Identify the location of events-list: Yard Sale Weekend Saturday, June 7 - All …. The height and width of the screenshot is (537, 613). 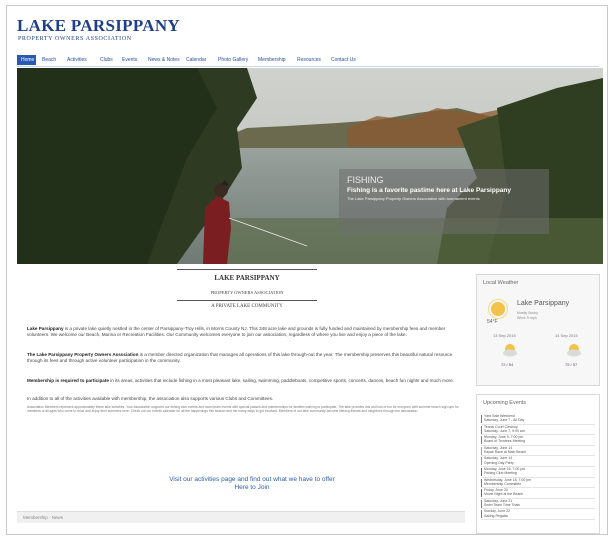
(538, 467).